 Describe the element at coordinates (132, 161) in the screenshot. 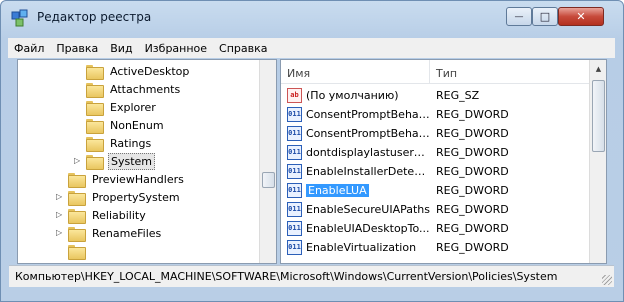

I see `tree-item-label: System` at that location.